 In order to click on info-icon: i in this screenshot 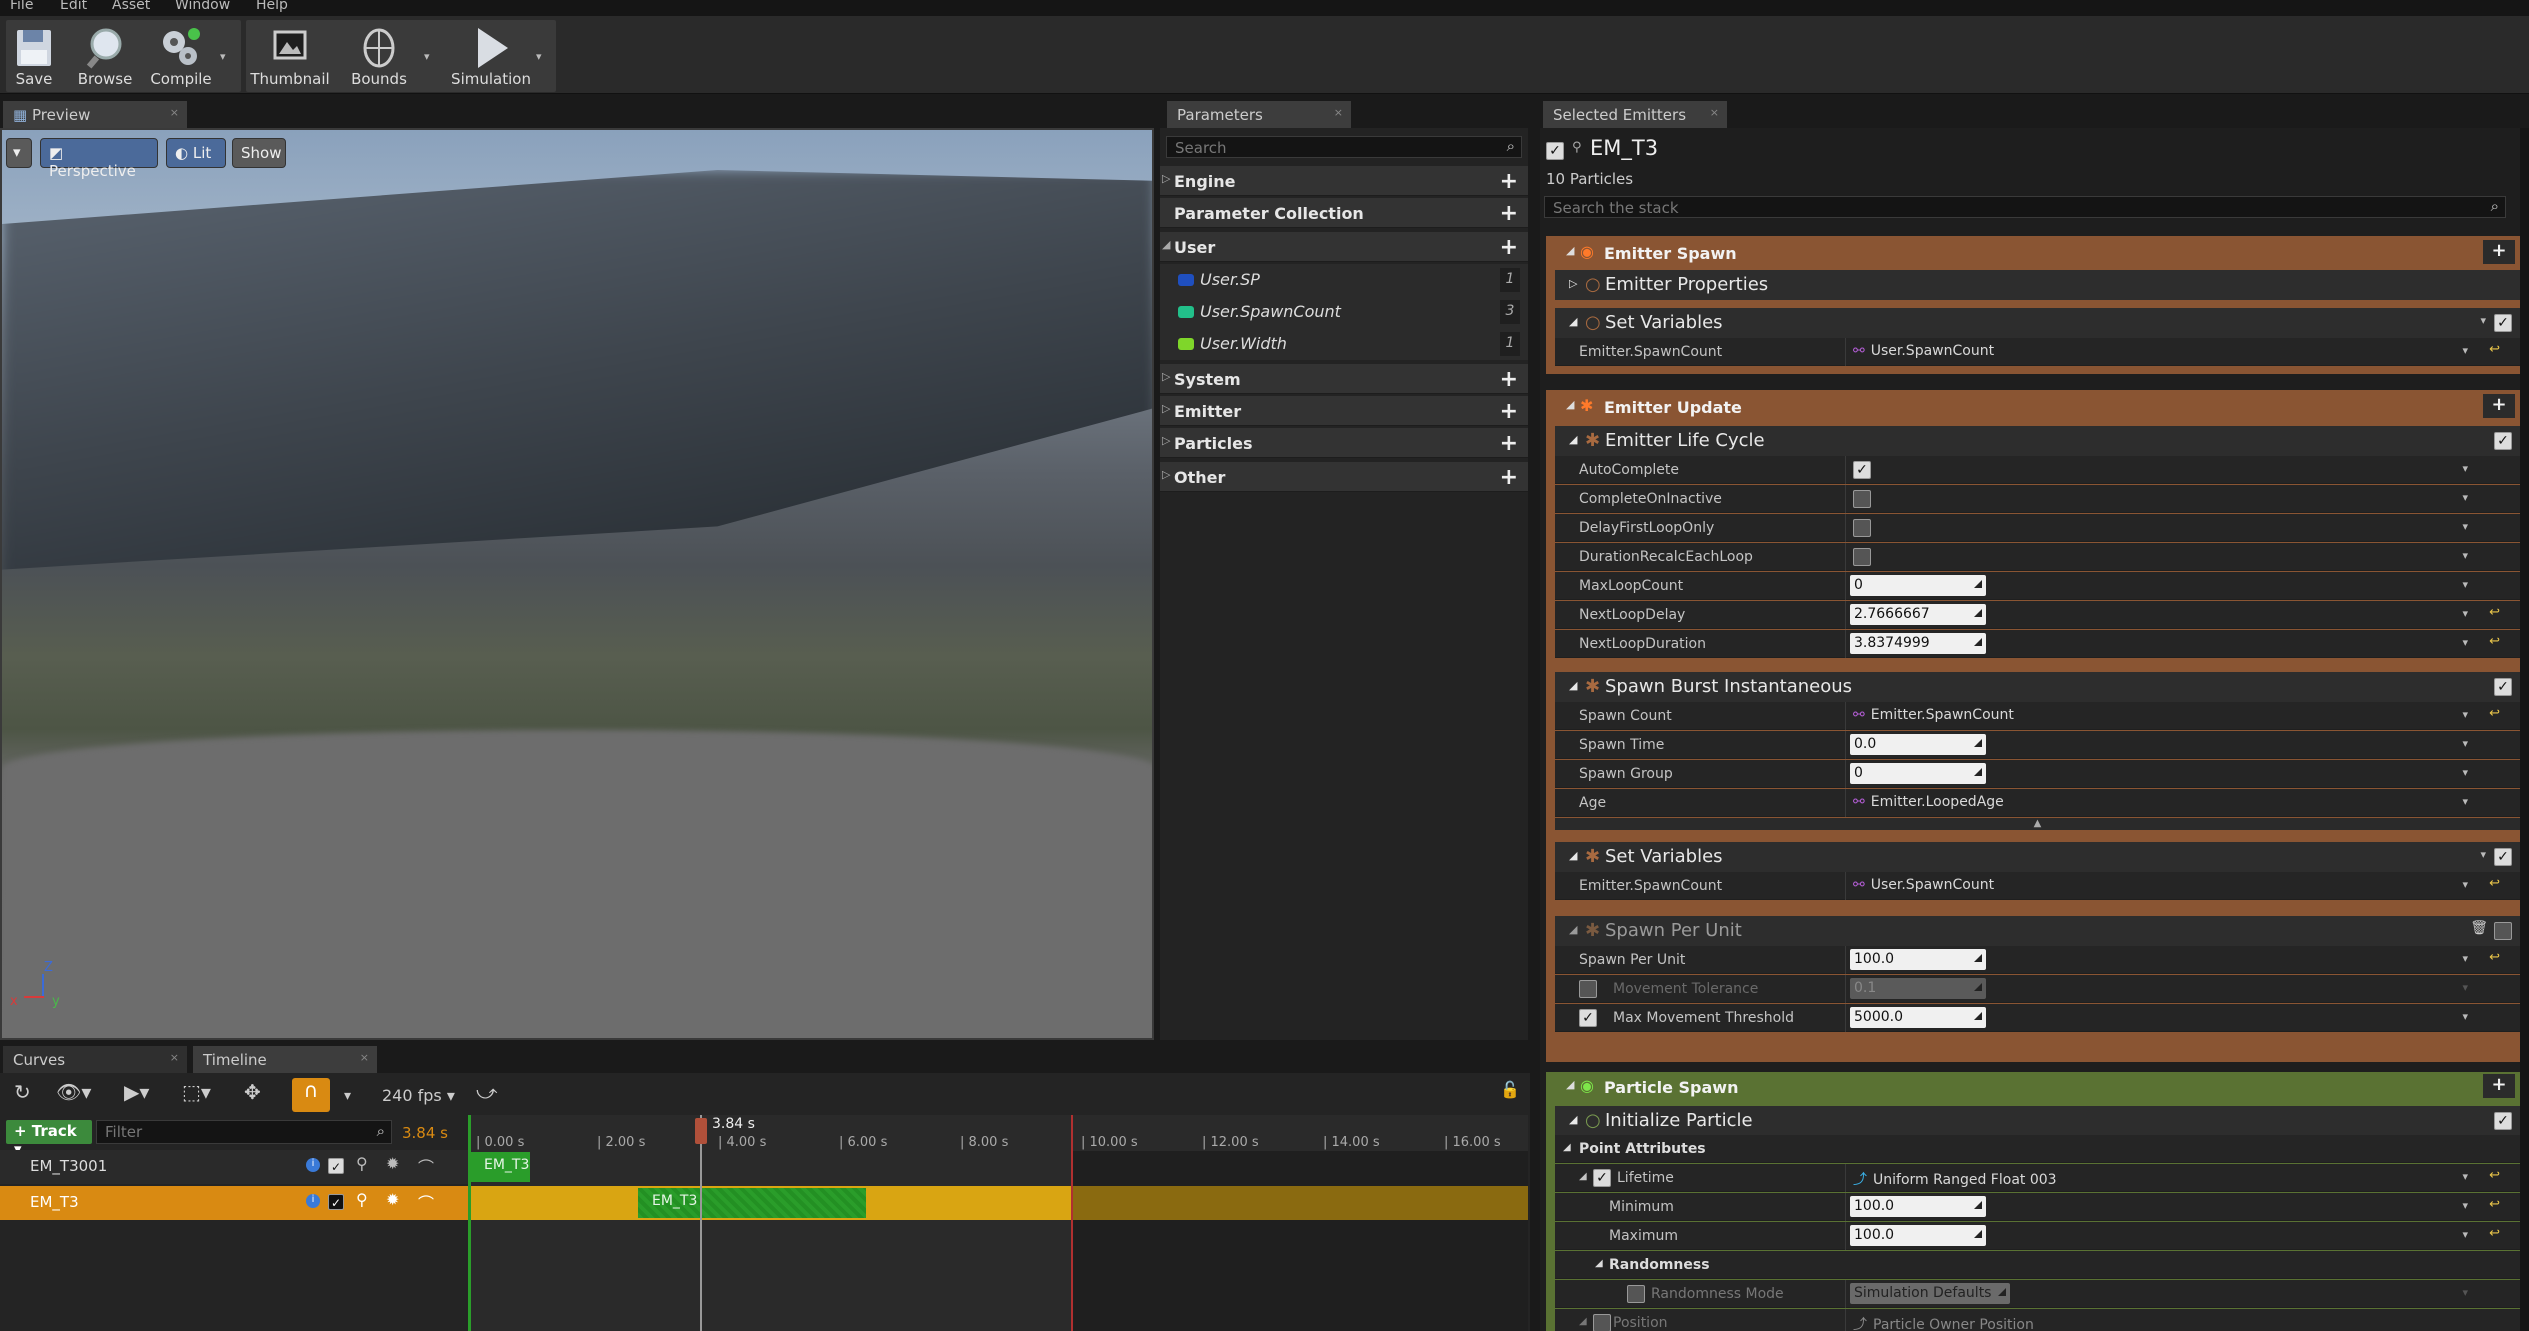, I will do `click(313, 1201)`.